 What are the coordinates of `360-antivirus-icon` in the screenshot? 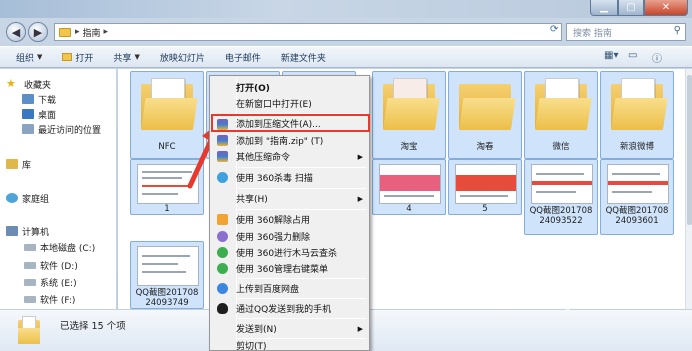 It's located at (222, 177).